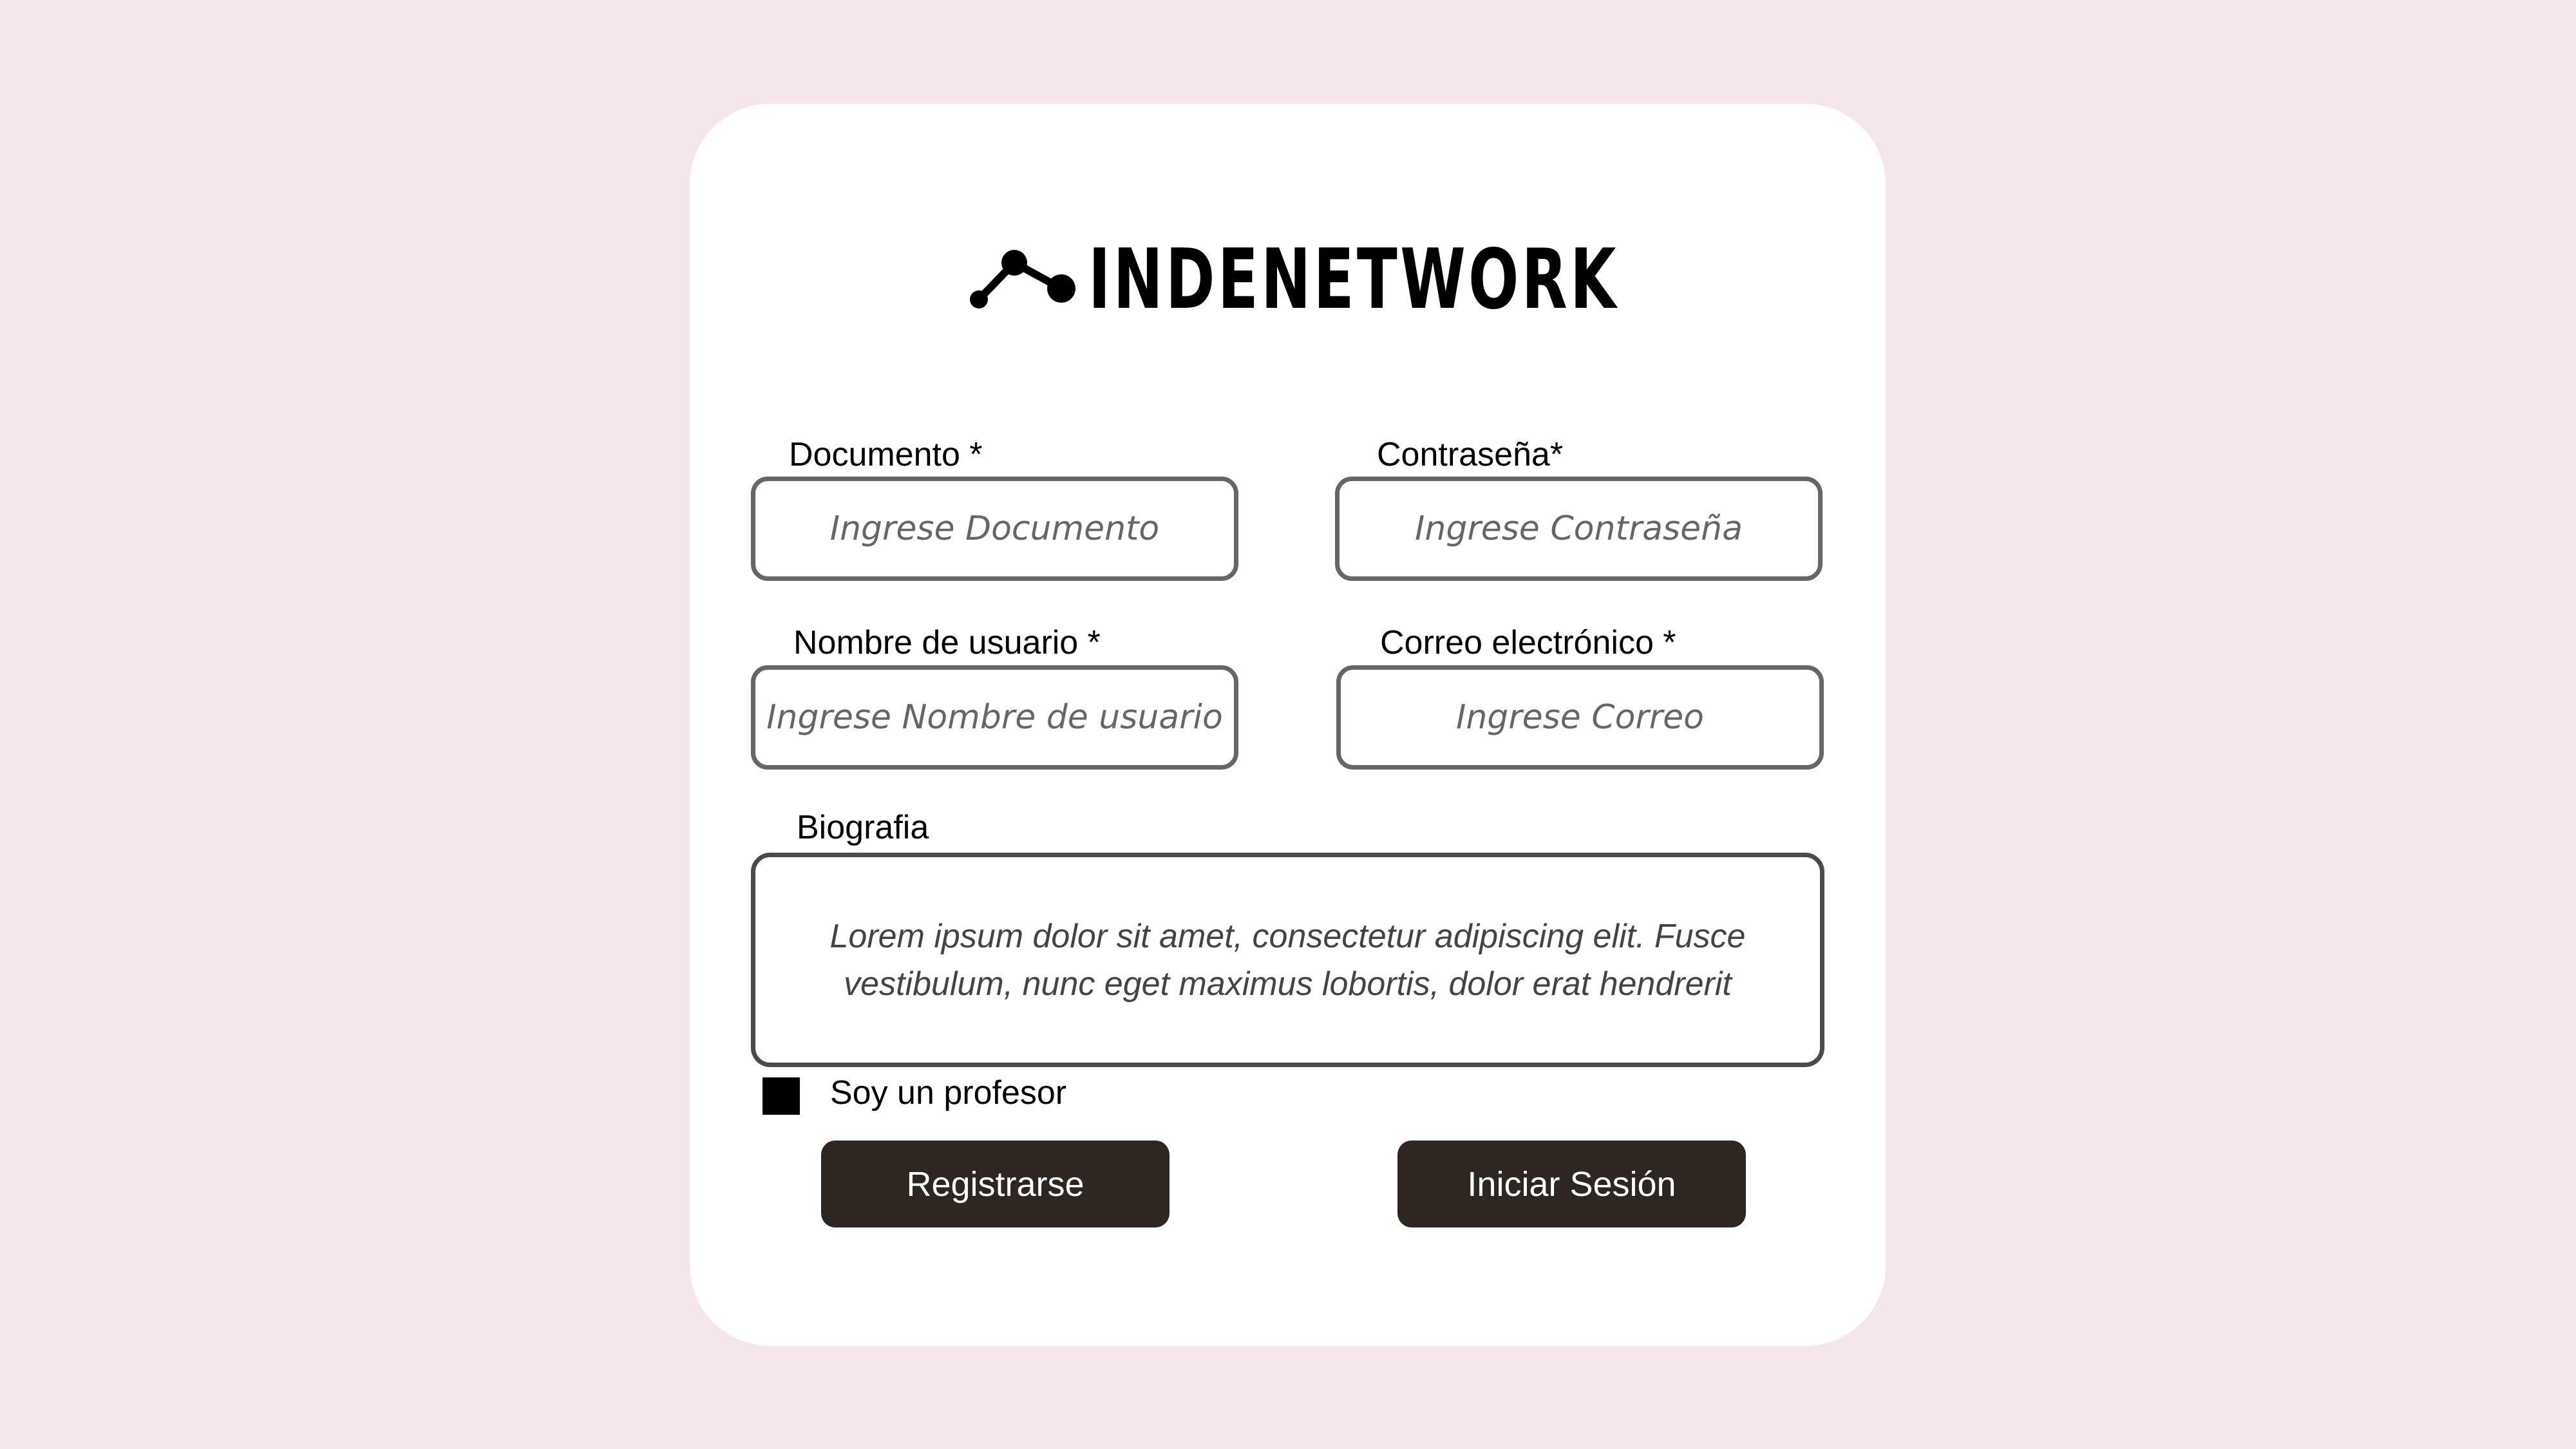 Image resolution: width=2576 pixels, height=1449 pixels. Describe the element at coordinates (995, 529) in the screenshot. I see `documento-input` at that location.